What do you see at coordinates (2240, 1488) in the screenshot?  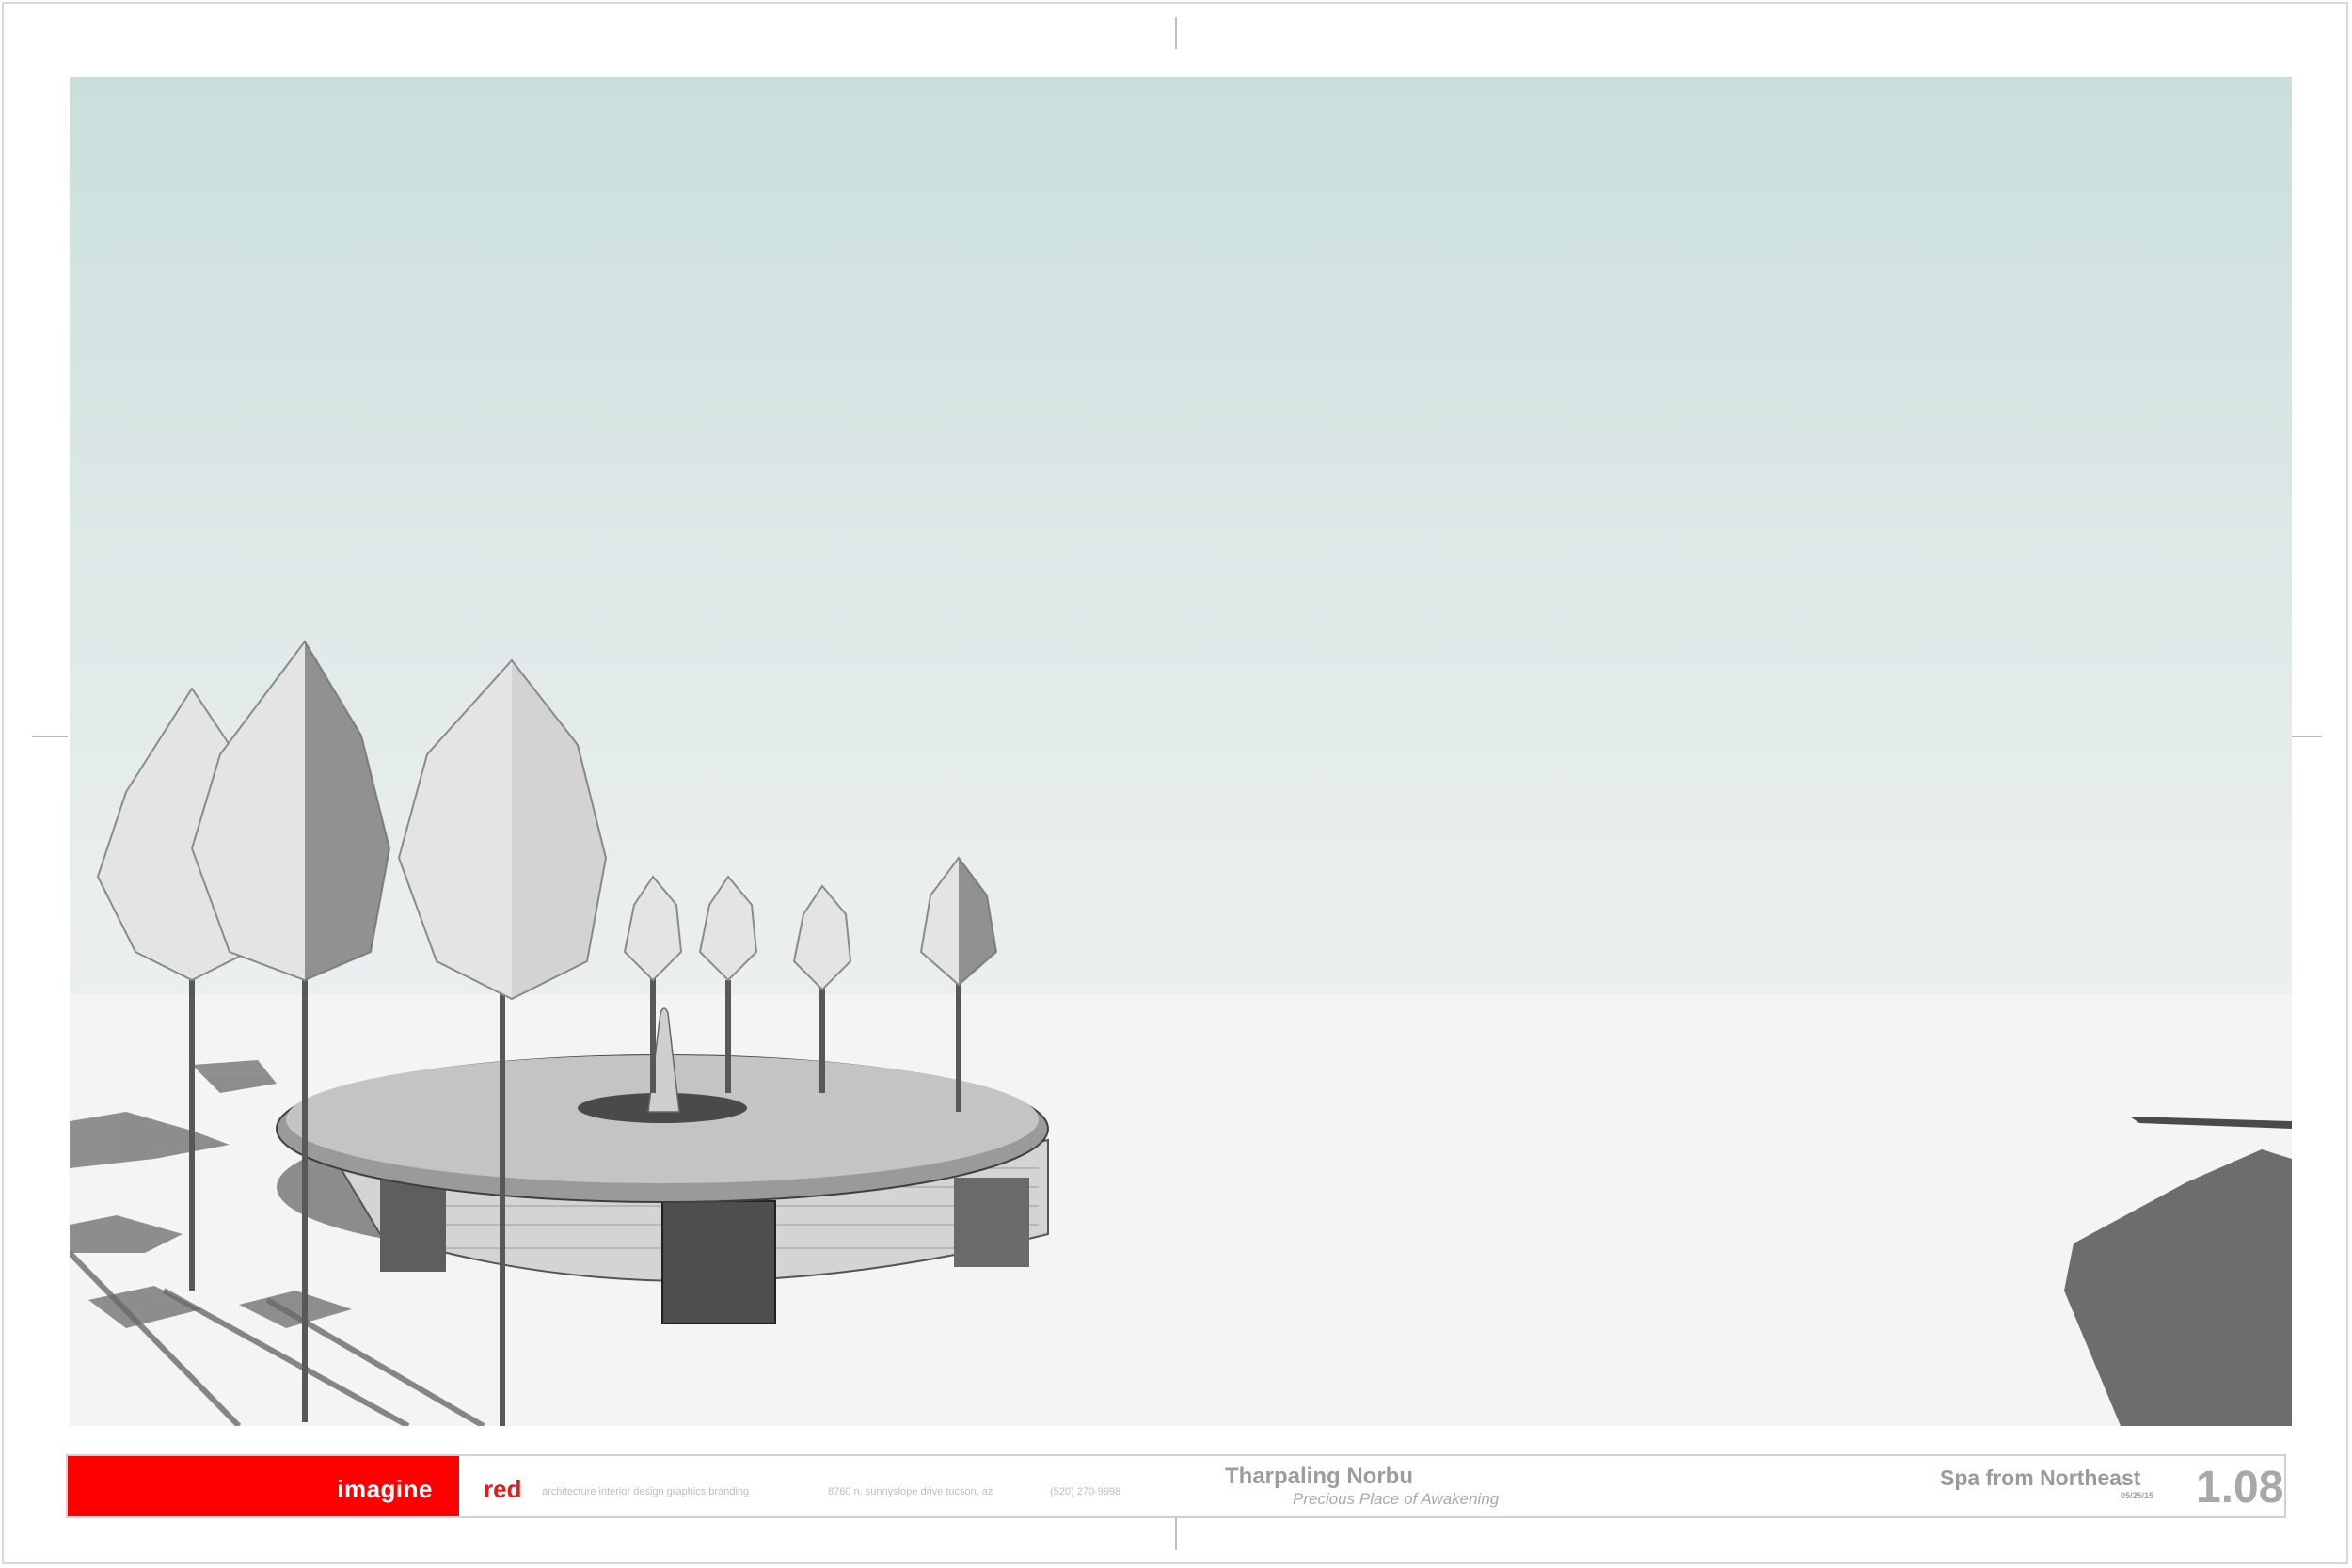 I see `sheet-number: 1.08` at bounding box center [2240, 1488].